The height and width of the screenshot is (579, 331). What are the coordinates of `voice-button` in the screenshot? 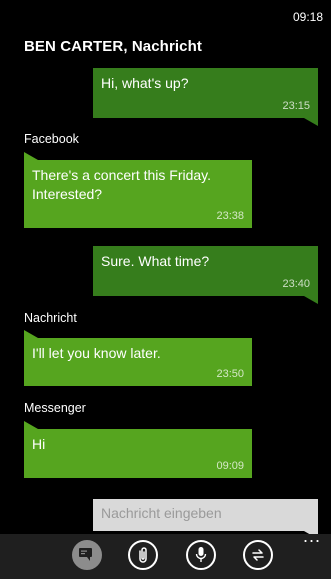 It's located at (201, 555).